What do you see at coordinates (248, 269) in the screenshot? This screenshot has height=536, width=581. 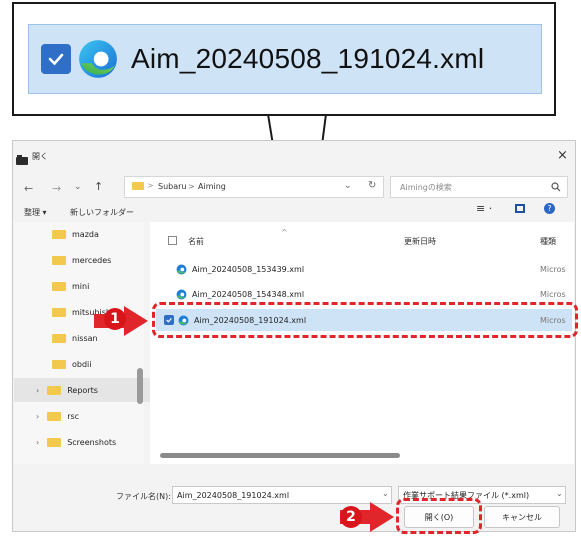 I see `file-name: Aim_20240508_153439.xml` at bounding box center [248, 269].